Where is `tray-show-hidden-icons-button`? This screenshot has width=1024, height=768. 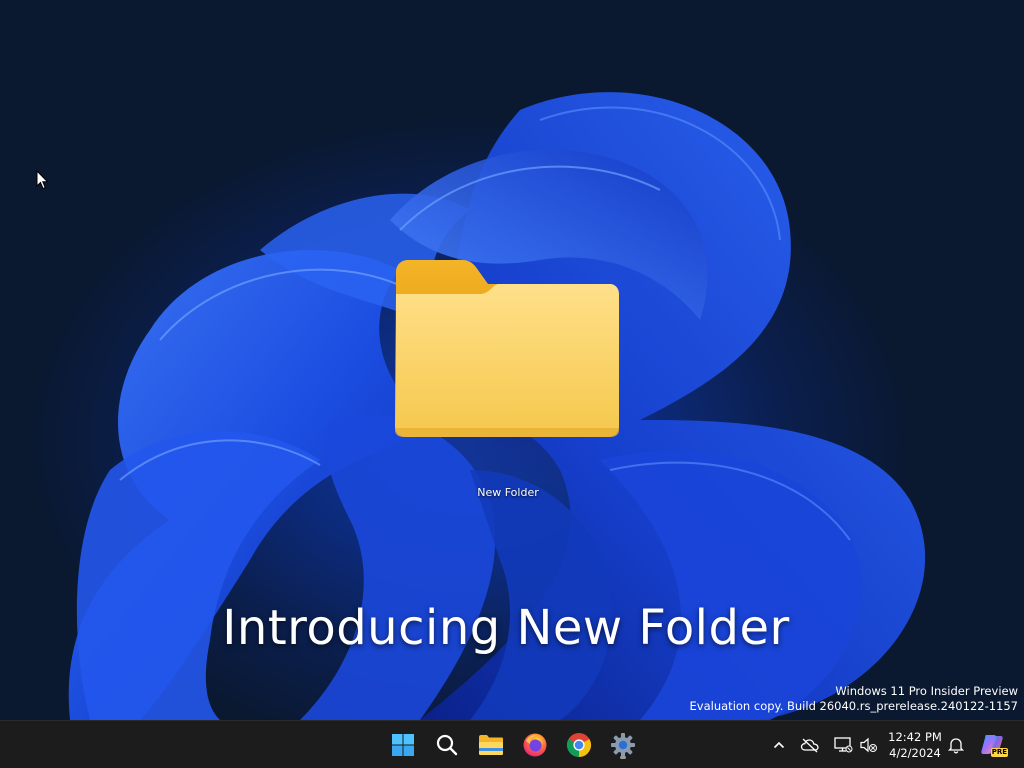
tray-show-hidden-icons-button is located at coordinates (779, 745).